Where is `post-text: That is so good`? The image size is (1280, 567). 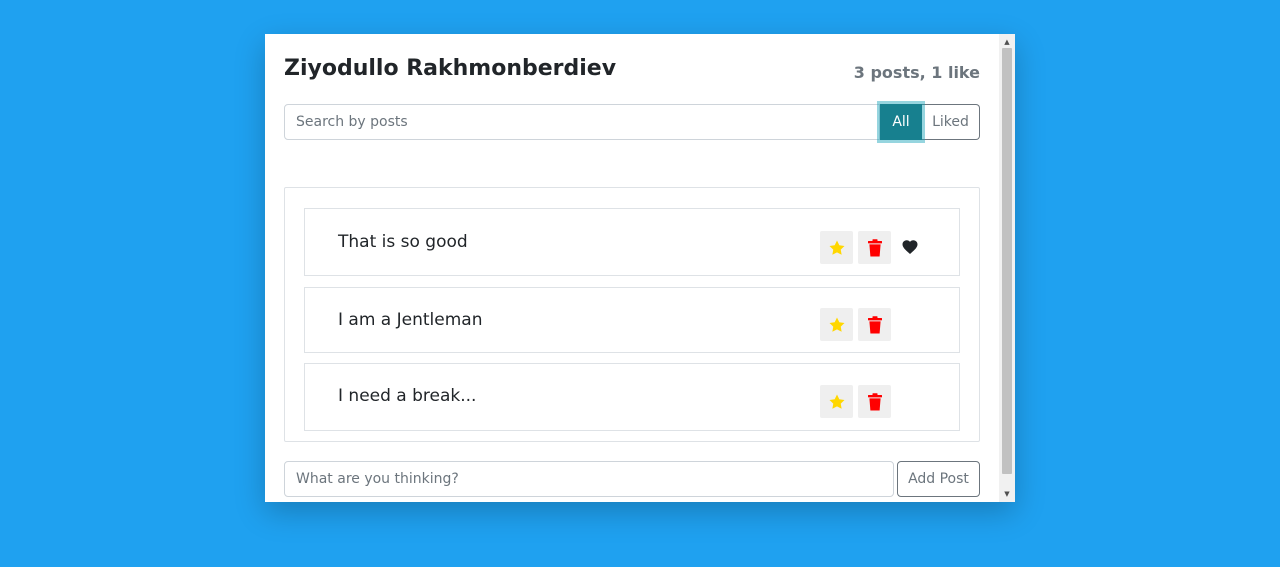
post-text: That is so good is located at coordinates (403, 242).